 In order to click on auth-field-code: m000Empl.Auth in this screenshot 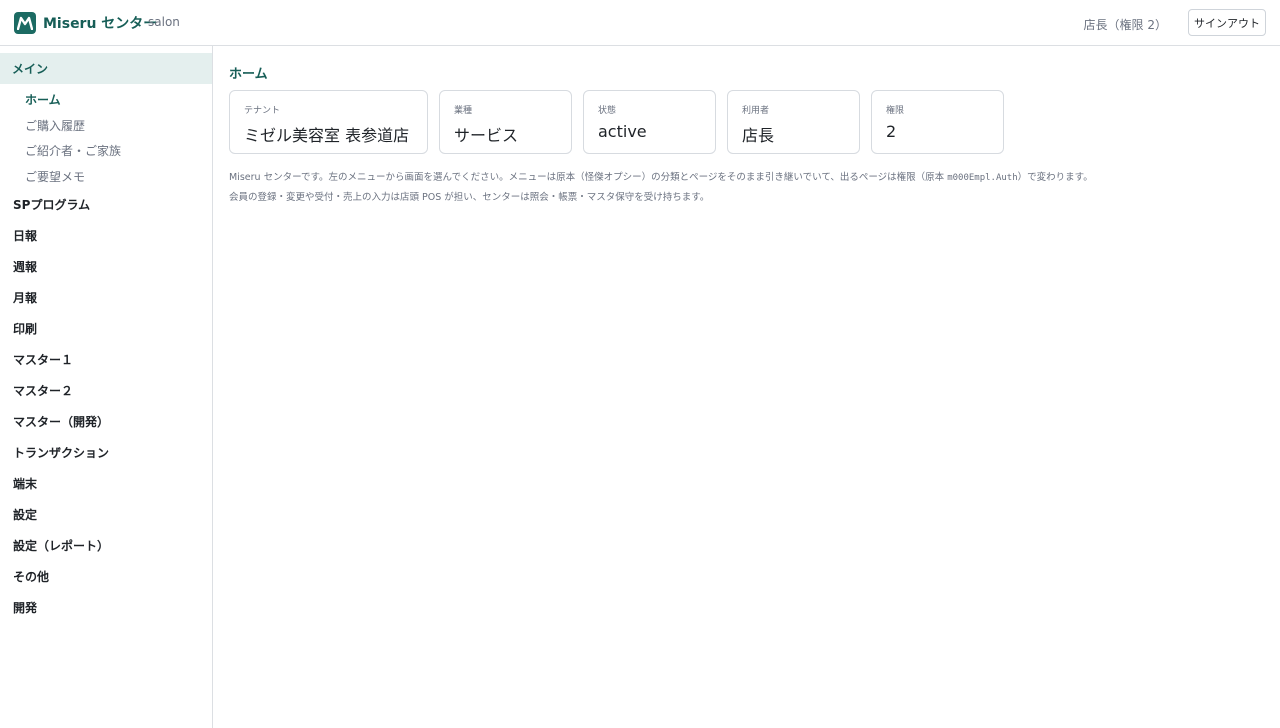, I will do `click(982, 178)`.